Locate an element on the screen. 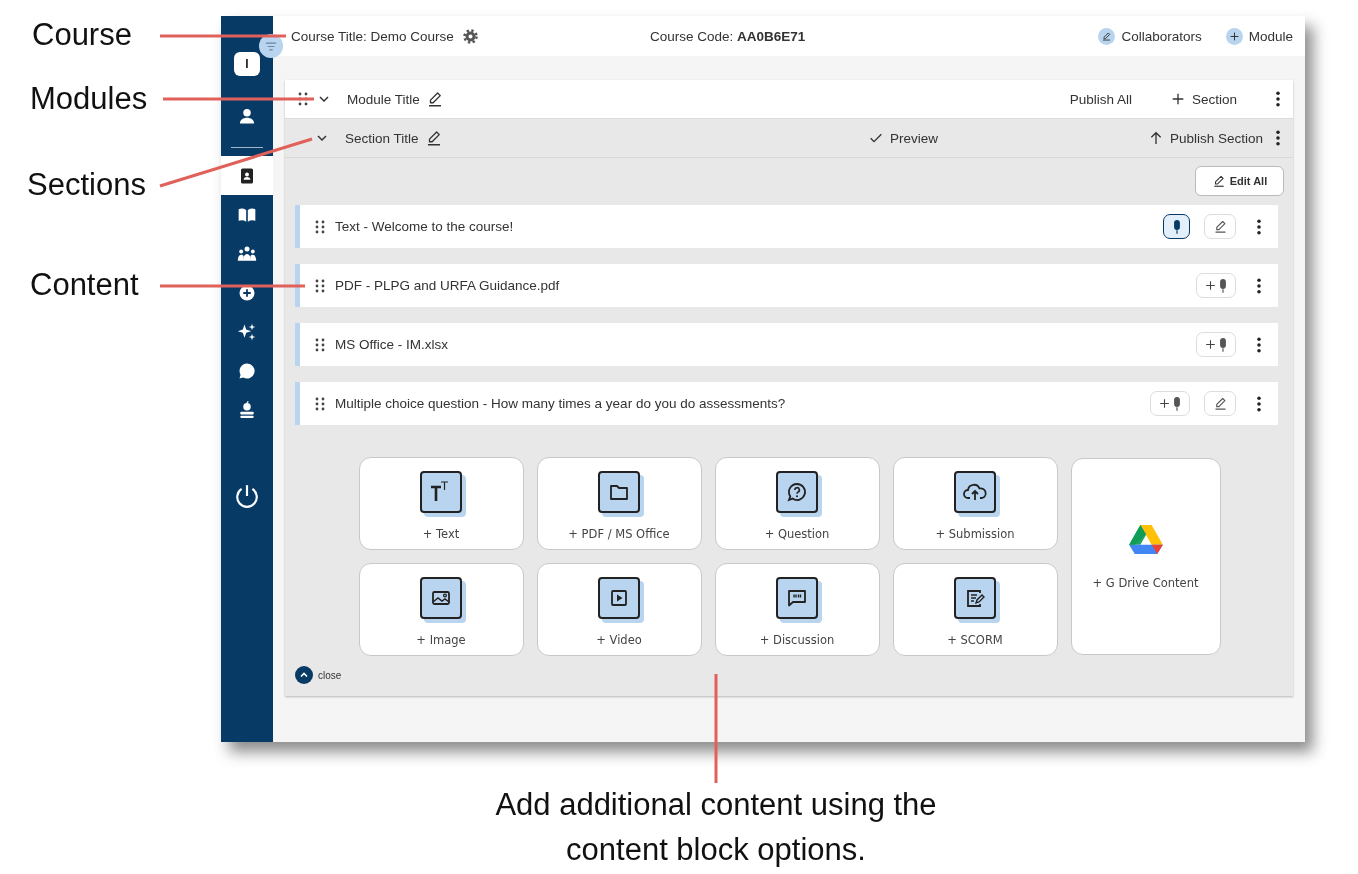 Image resolution: width=1358 pixels, height=874 pixels. annotation-label: Sections is located at coordinates (86, 185).